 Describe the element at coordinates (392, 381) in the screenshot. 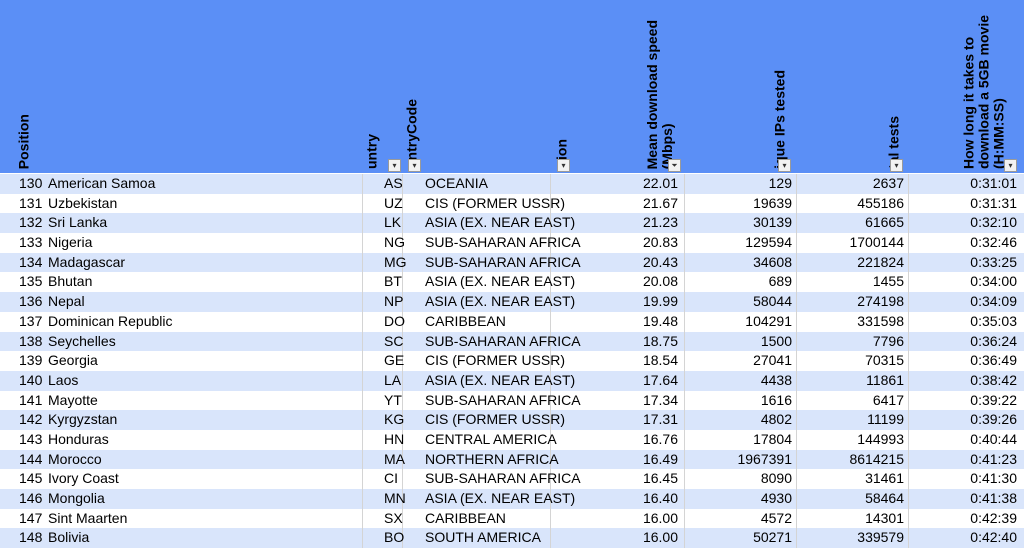

I see `cell-country-code: LA` at that location.